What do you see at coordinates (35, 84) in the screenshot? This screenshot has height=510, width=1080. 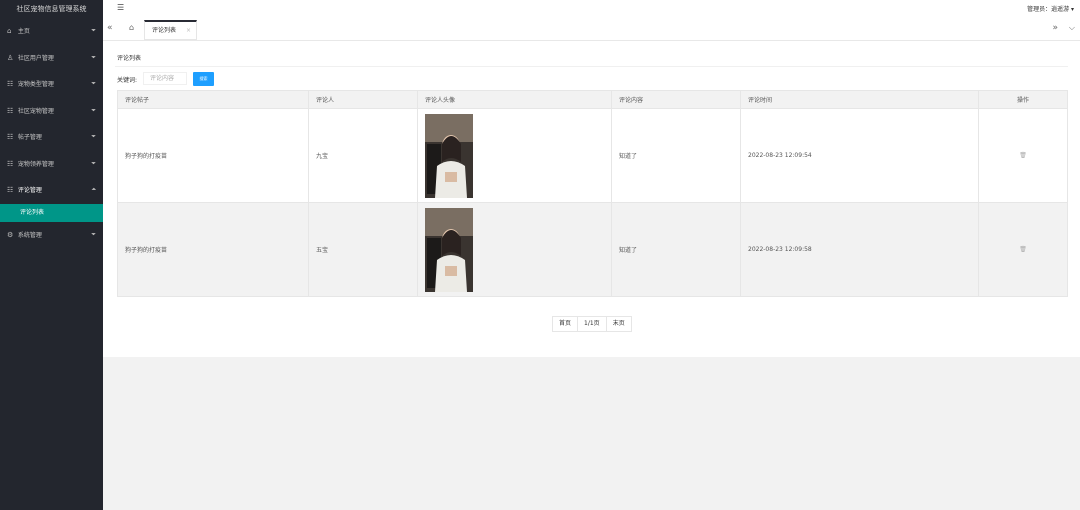 I see `sidebar-item-label: 宠物类型管理` at bounding box center [35, 84].